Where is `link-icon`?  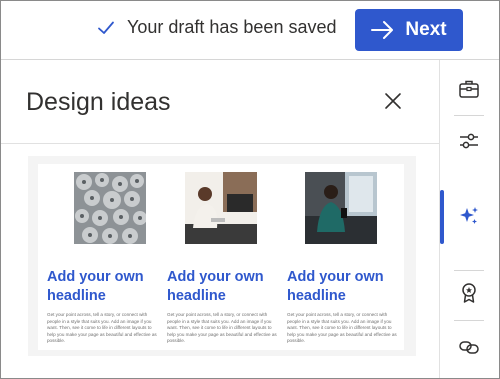 link-icon is located at coordinates (469, 347).